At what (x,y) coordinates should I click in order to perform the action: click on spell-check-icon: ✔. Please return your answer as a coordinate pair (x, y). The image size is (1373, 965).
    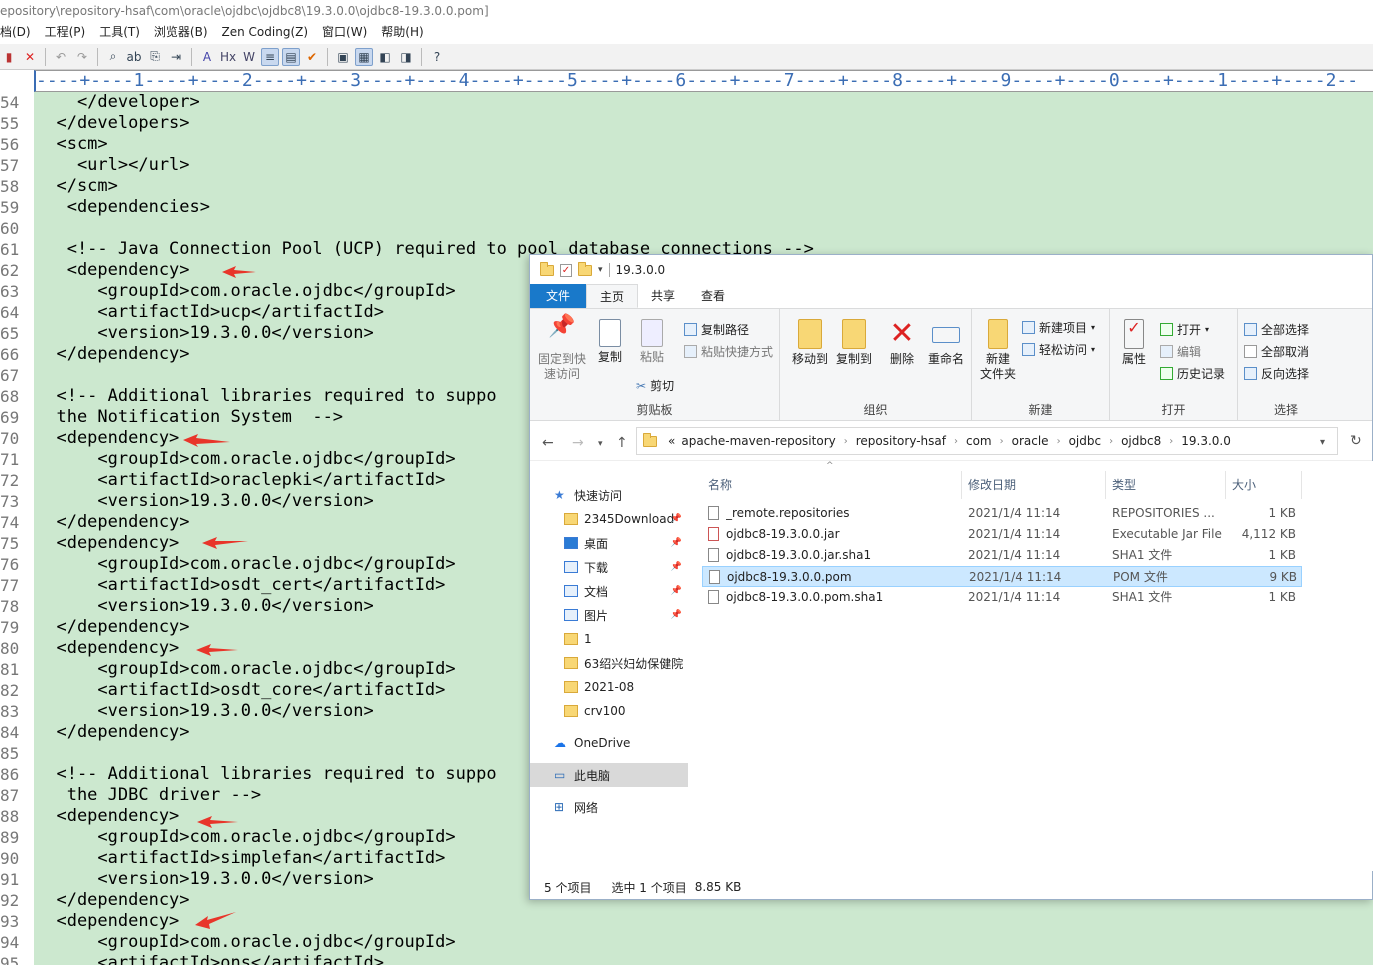
    Looking at the image, I should click on (312, 57).